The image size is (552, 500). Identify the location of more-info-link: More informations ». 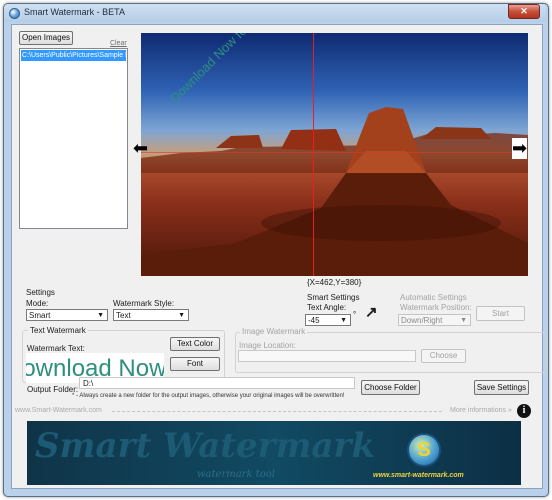
(481, 410).